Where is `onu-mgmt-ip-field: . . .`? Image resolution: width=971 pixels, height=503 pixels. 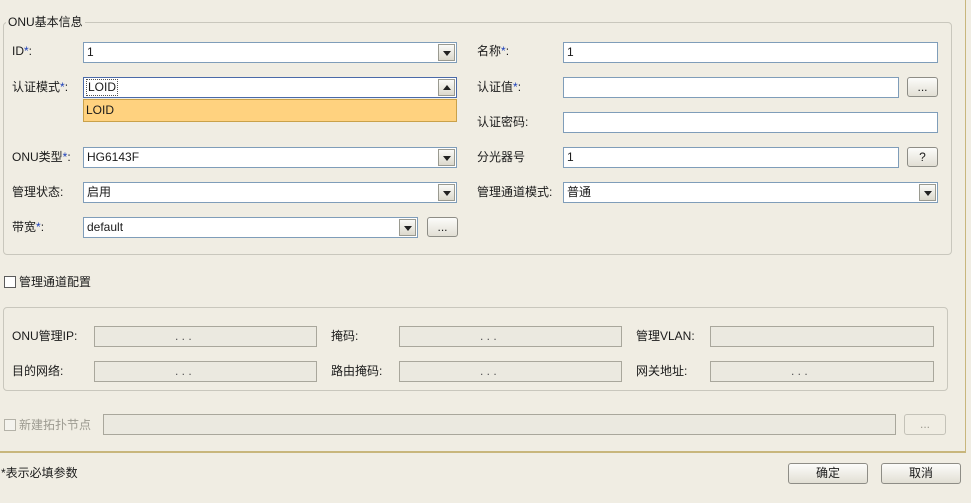
onu-mgmt-ip-field: . . . is located at coordinates (205, 336).